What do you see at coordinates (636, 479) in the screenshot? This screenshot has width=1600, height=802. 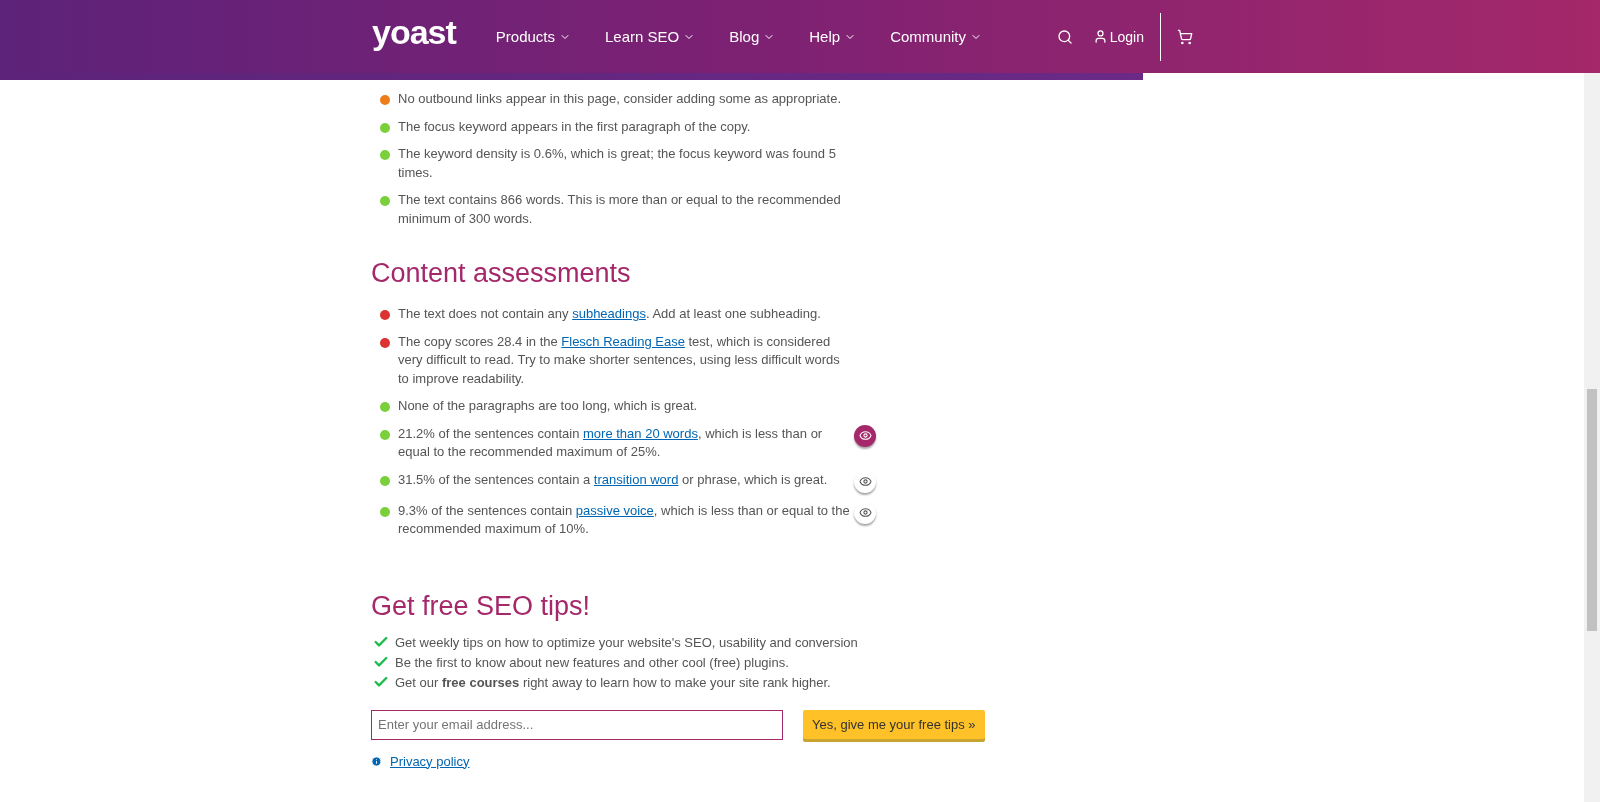 I see `term-link: transition word` at bounding box center [636, 479].